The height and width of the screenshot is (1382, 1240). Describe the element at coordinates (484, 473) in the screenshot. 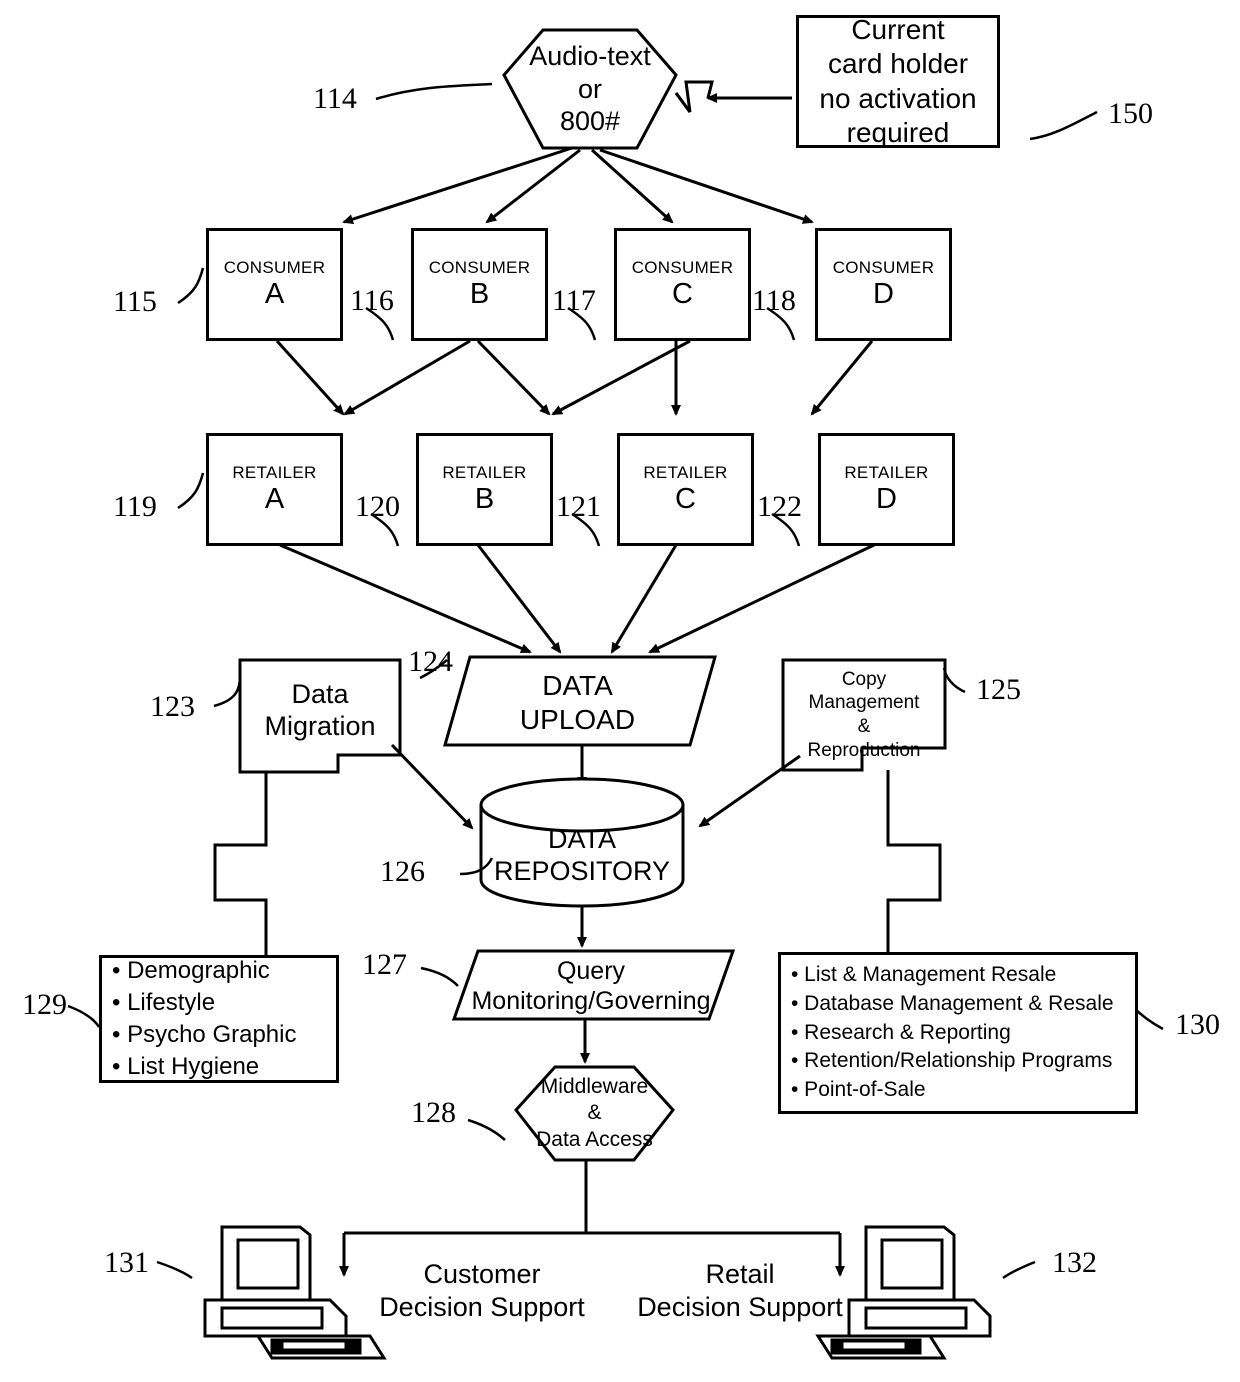

I see `retailer-b-type: RETAILER` at that location.